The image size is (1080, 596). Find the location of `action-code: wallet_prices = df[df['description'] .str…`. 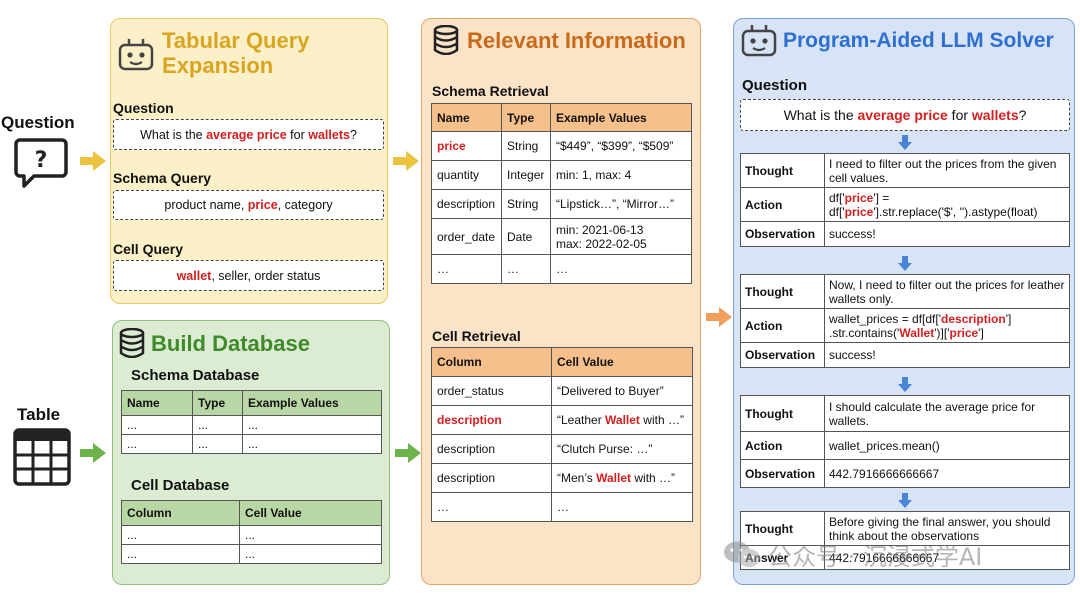

action-code: wallet_prices = df[df['description'] .str… is located at coordinates (947, 325).